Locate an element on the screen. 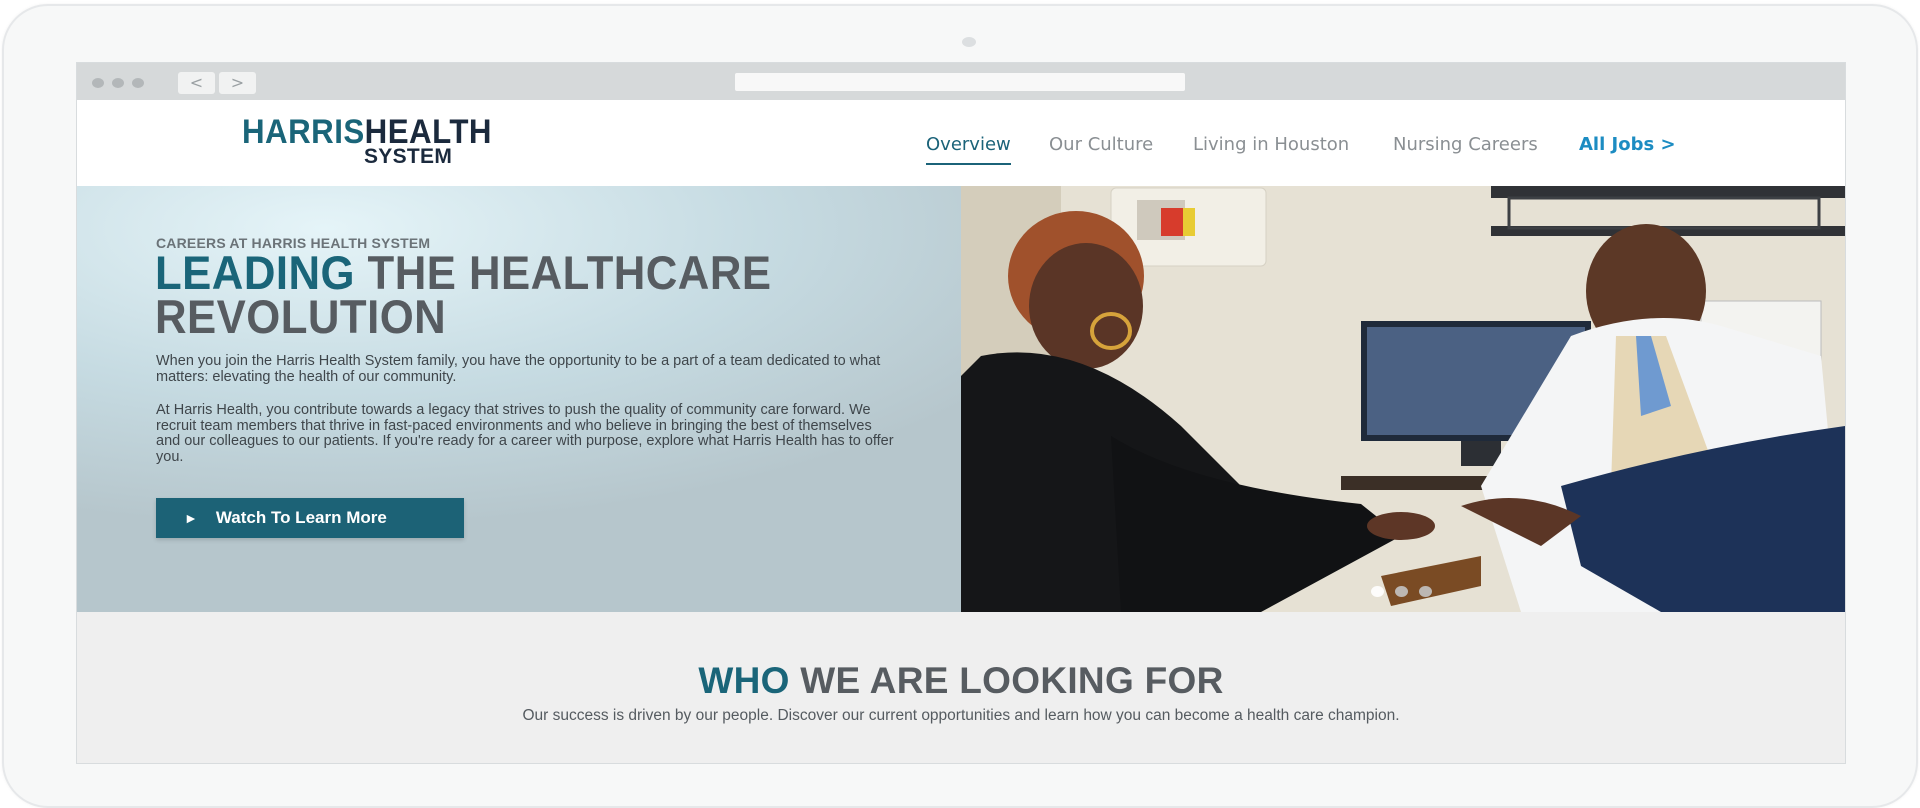  carousel-dots is located at coordinates (1407, 593).